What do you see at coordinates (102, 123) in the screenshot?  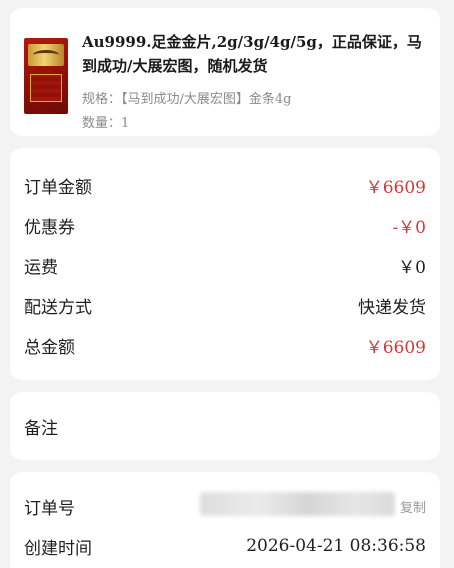 I see `qty-label: 数量：` at bounding box center [102, 123].